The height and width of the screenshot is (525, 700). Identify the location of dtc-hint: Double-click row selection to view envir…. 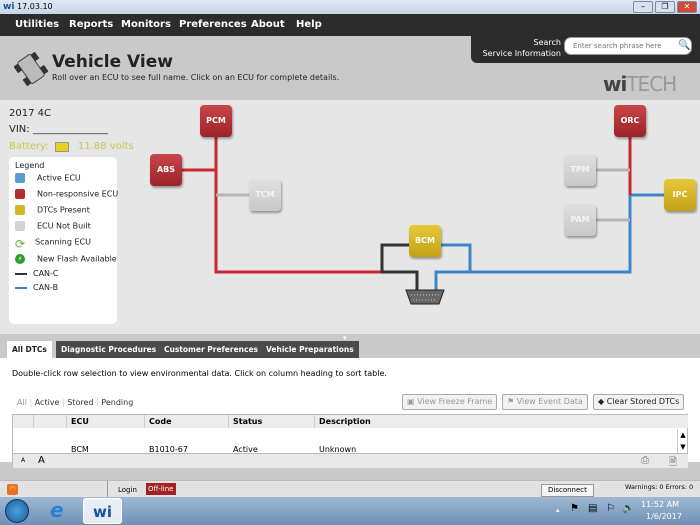
(199, 373).